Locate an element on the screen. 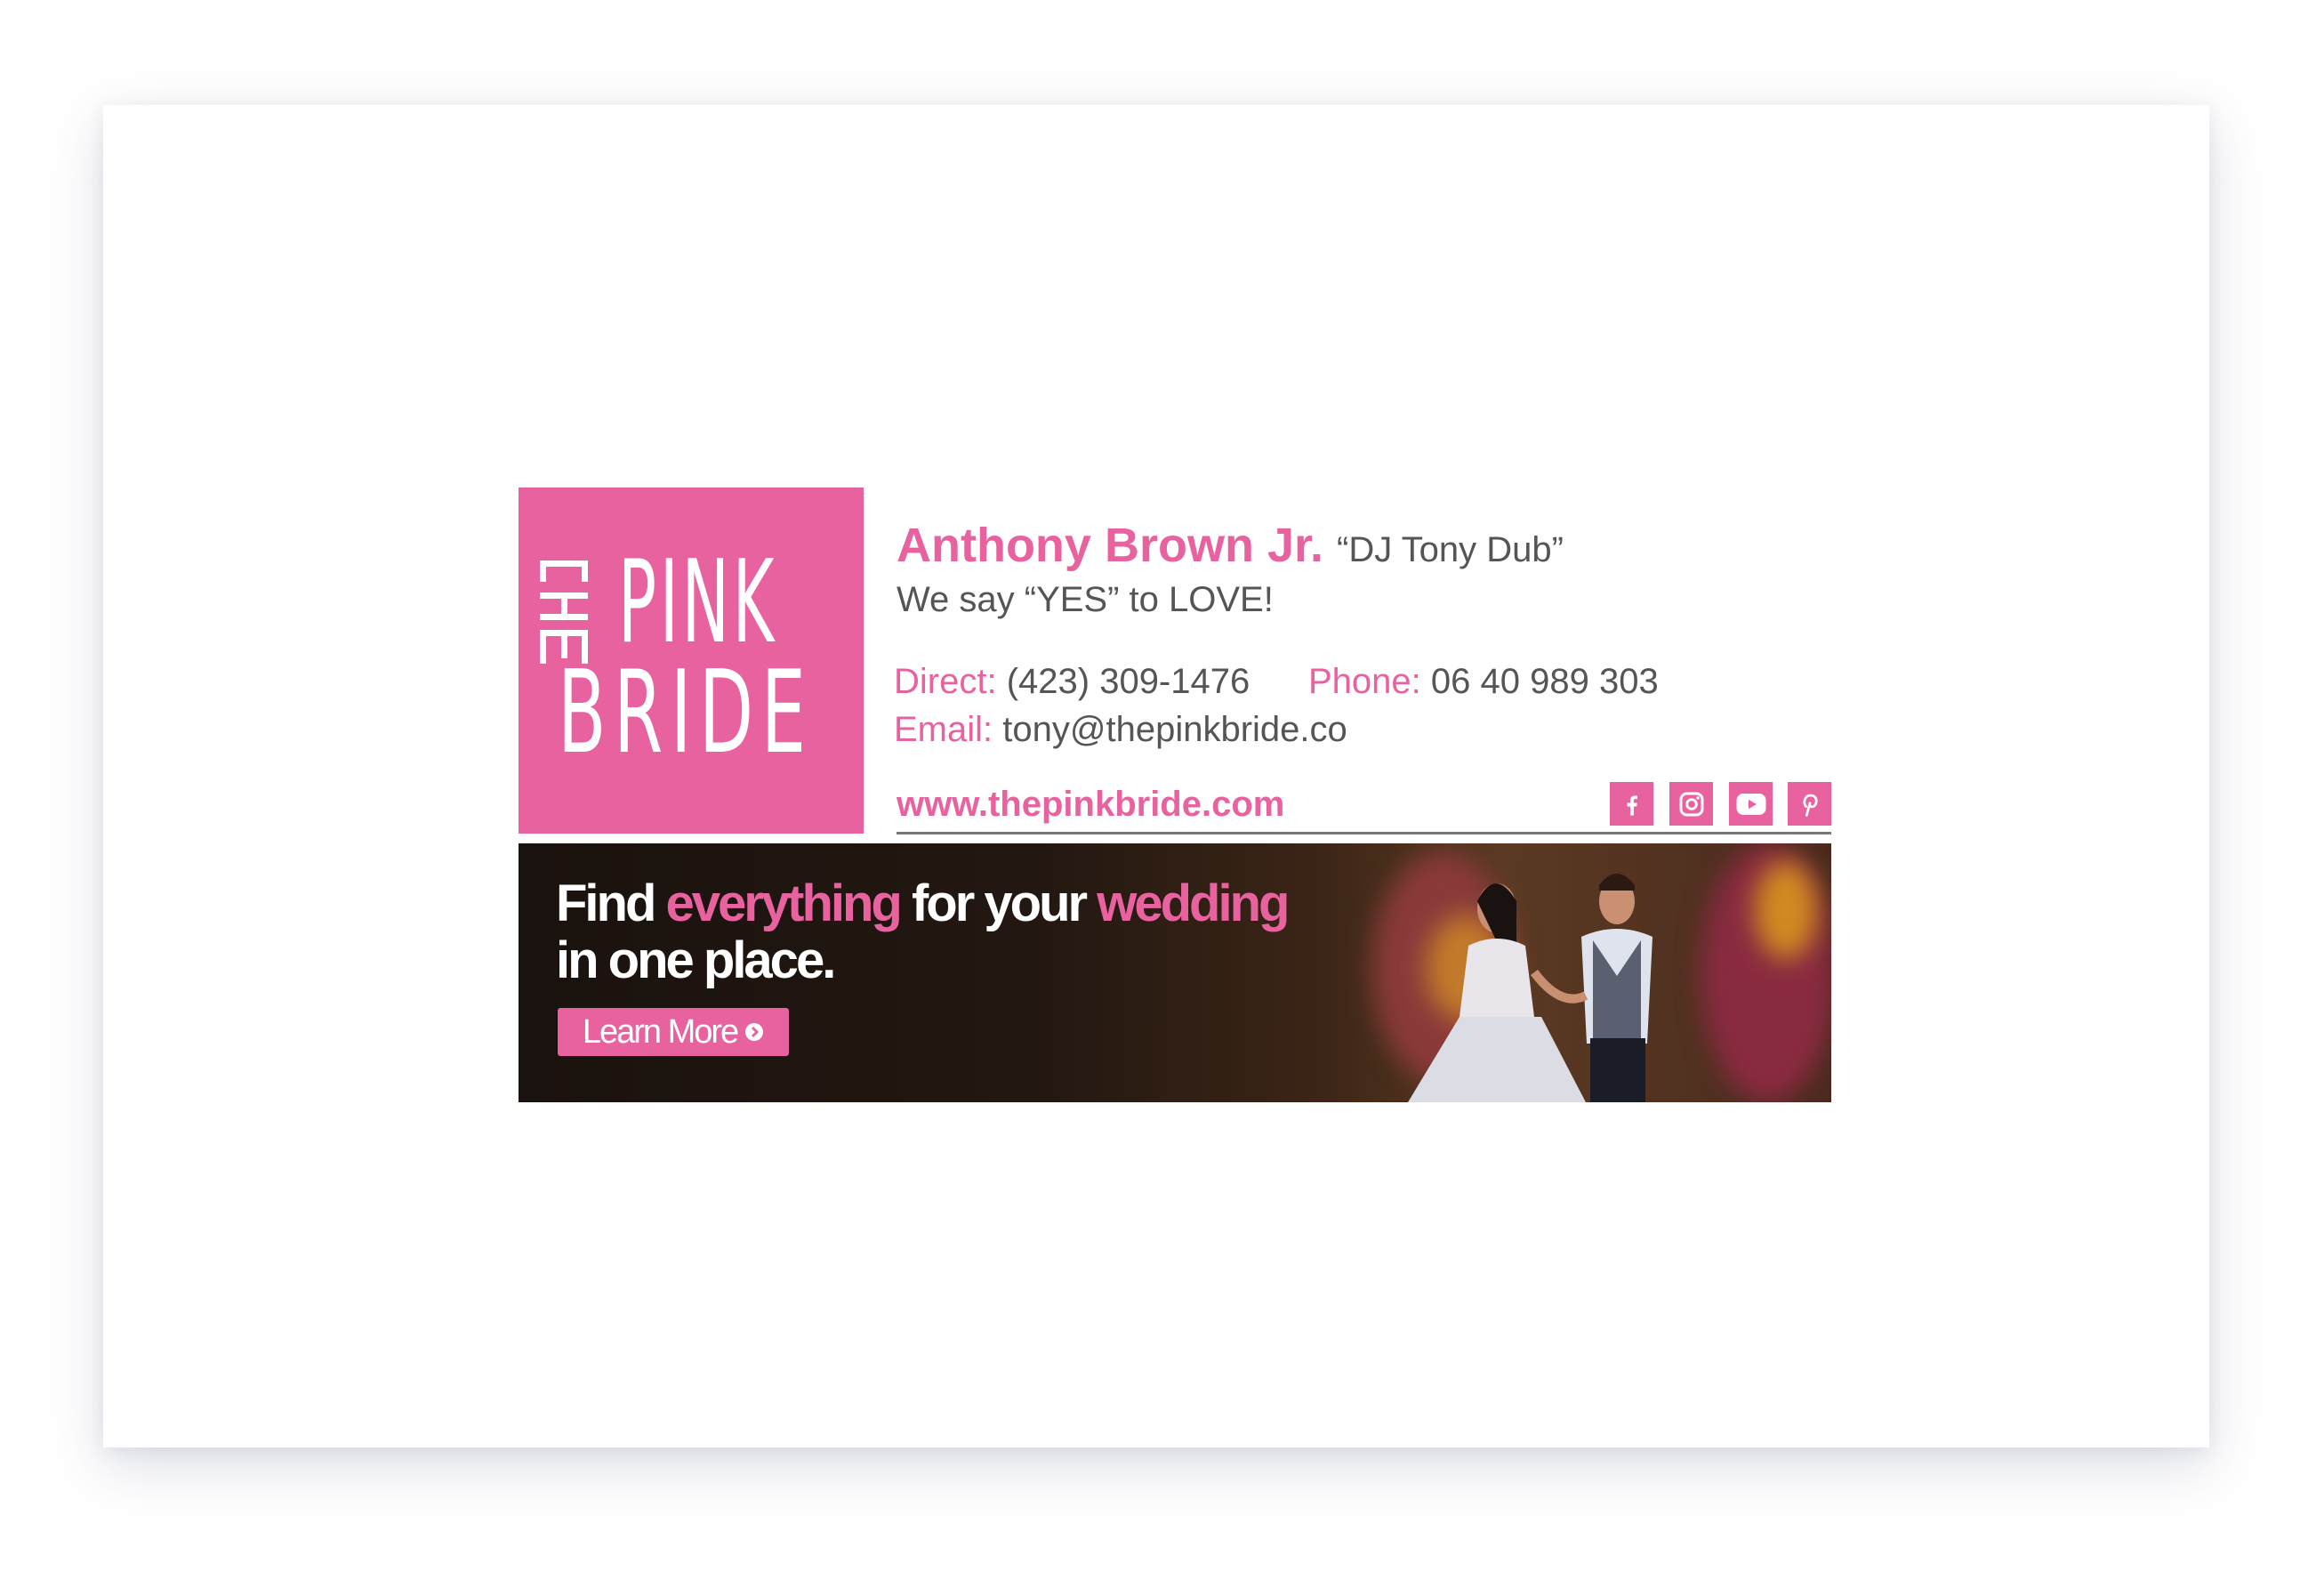 This screenshot has width=2324, height=1572. direct-line: Direct: (423) 309-1476 is located at coordinates (1072, 682).